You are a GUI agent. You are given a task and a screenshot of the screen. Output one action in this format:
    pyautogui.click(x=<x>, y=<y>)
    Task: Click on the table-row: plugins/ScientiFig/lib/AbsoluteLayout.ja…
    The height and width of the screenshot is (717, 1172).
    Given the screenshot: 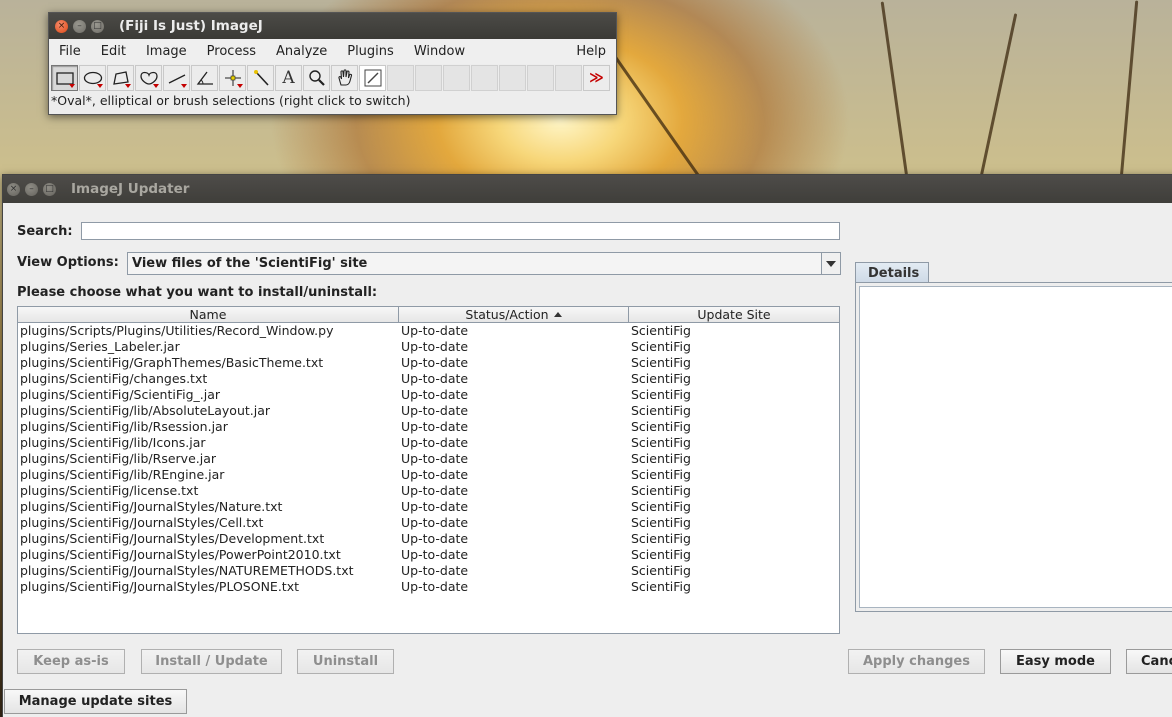 What is the action you would take?
    pyautogui.click(x=428, y=411)
    